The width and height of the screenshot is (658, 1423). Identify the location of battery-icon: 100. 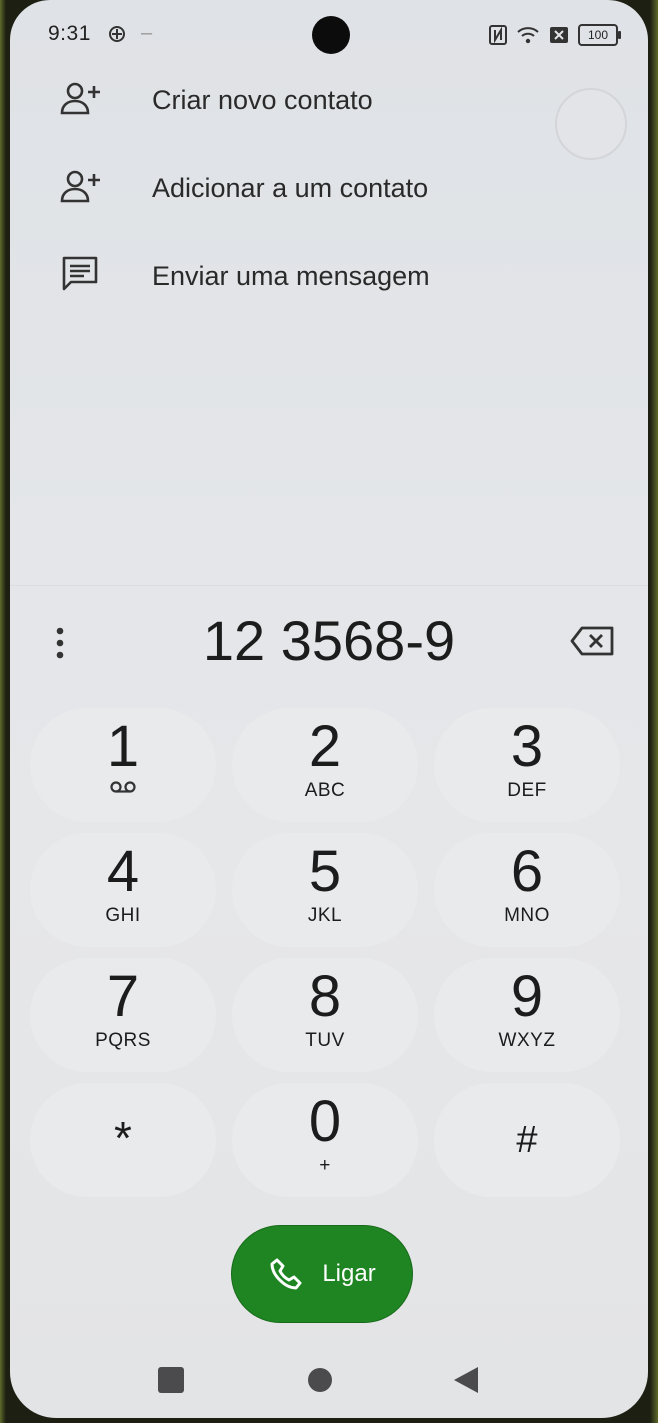
(599, 35).